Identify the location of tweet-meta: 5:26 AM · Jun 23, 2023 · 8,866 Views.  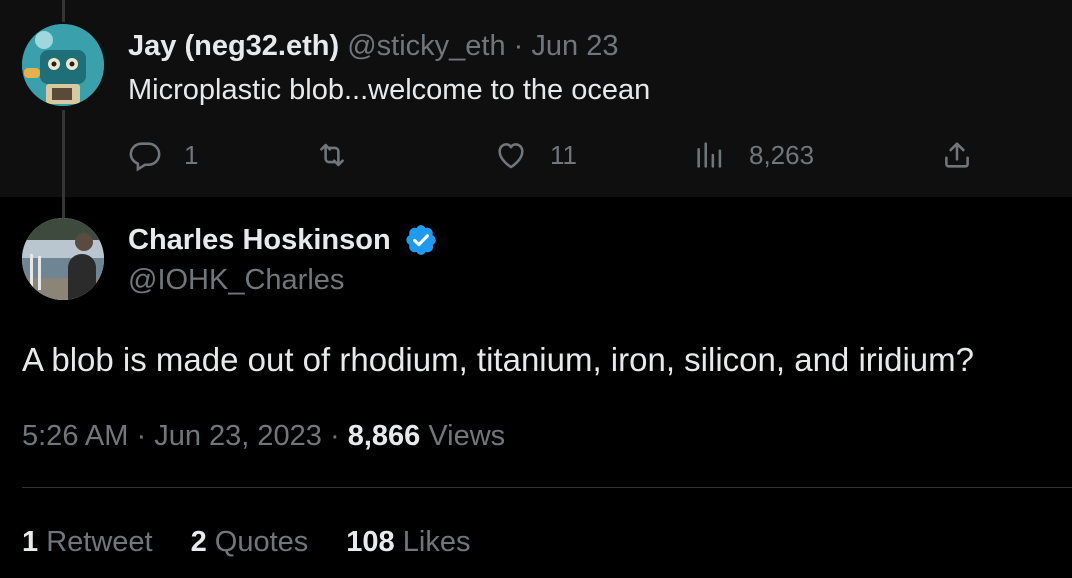
(263, 436).